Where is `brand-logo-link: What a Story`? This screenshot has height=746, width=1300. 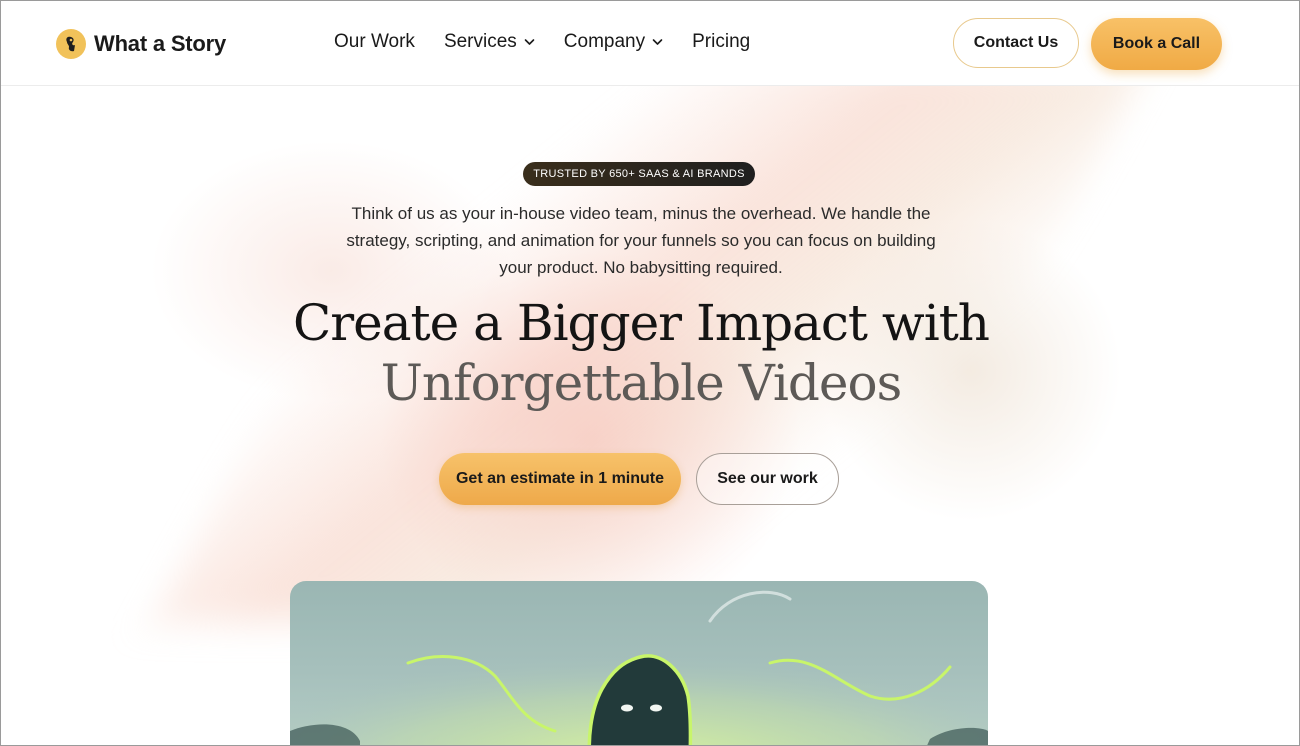 brand-logo-link: What a Story is located at coordinates (141, 44).